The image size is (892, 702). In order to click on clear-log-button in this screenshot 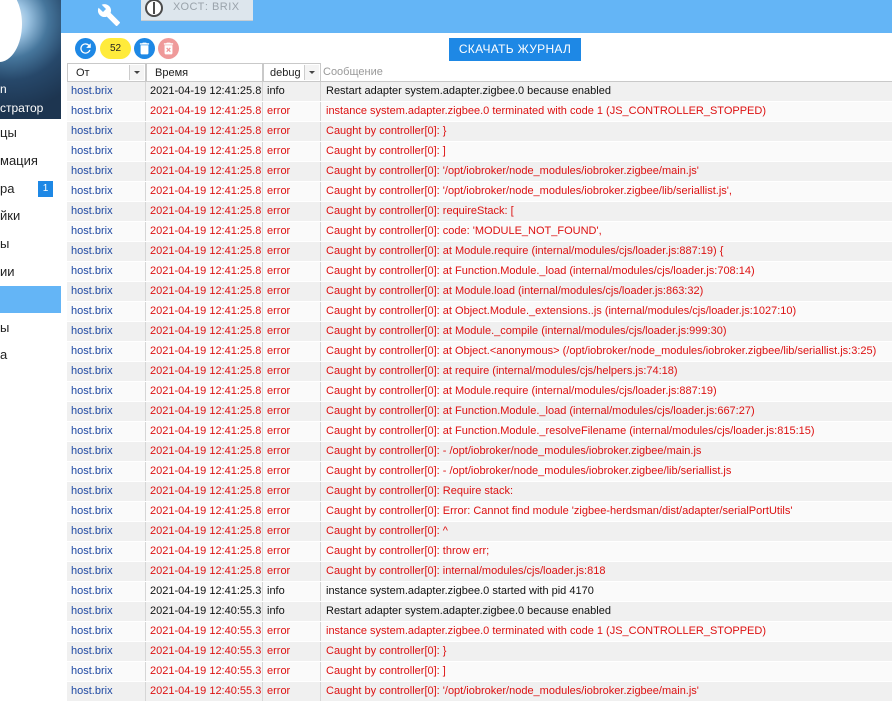, I will do `click(168, 48)`.